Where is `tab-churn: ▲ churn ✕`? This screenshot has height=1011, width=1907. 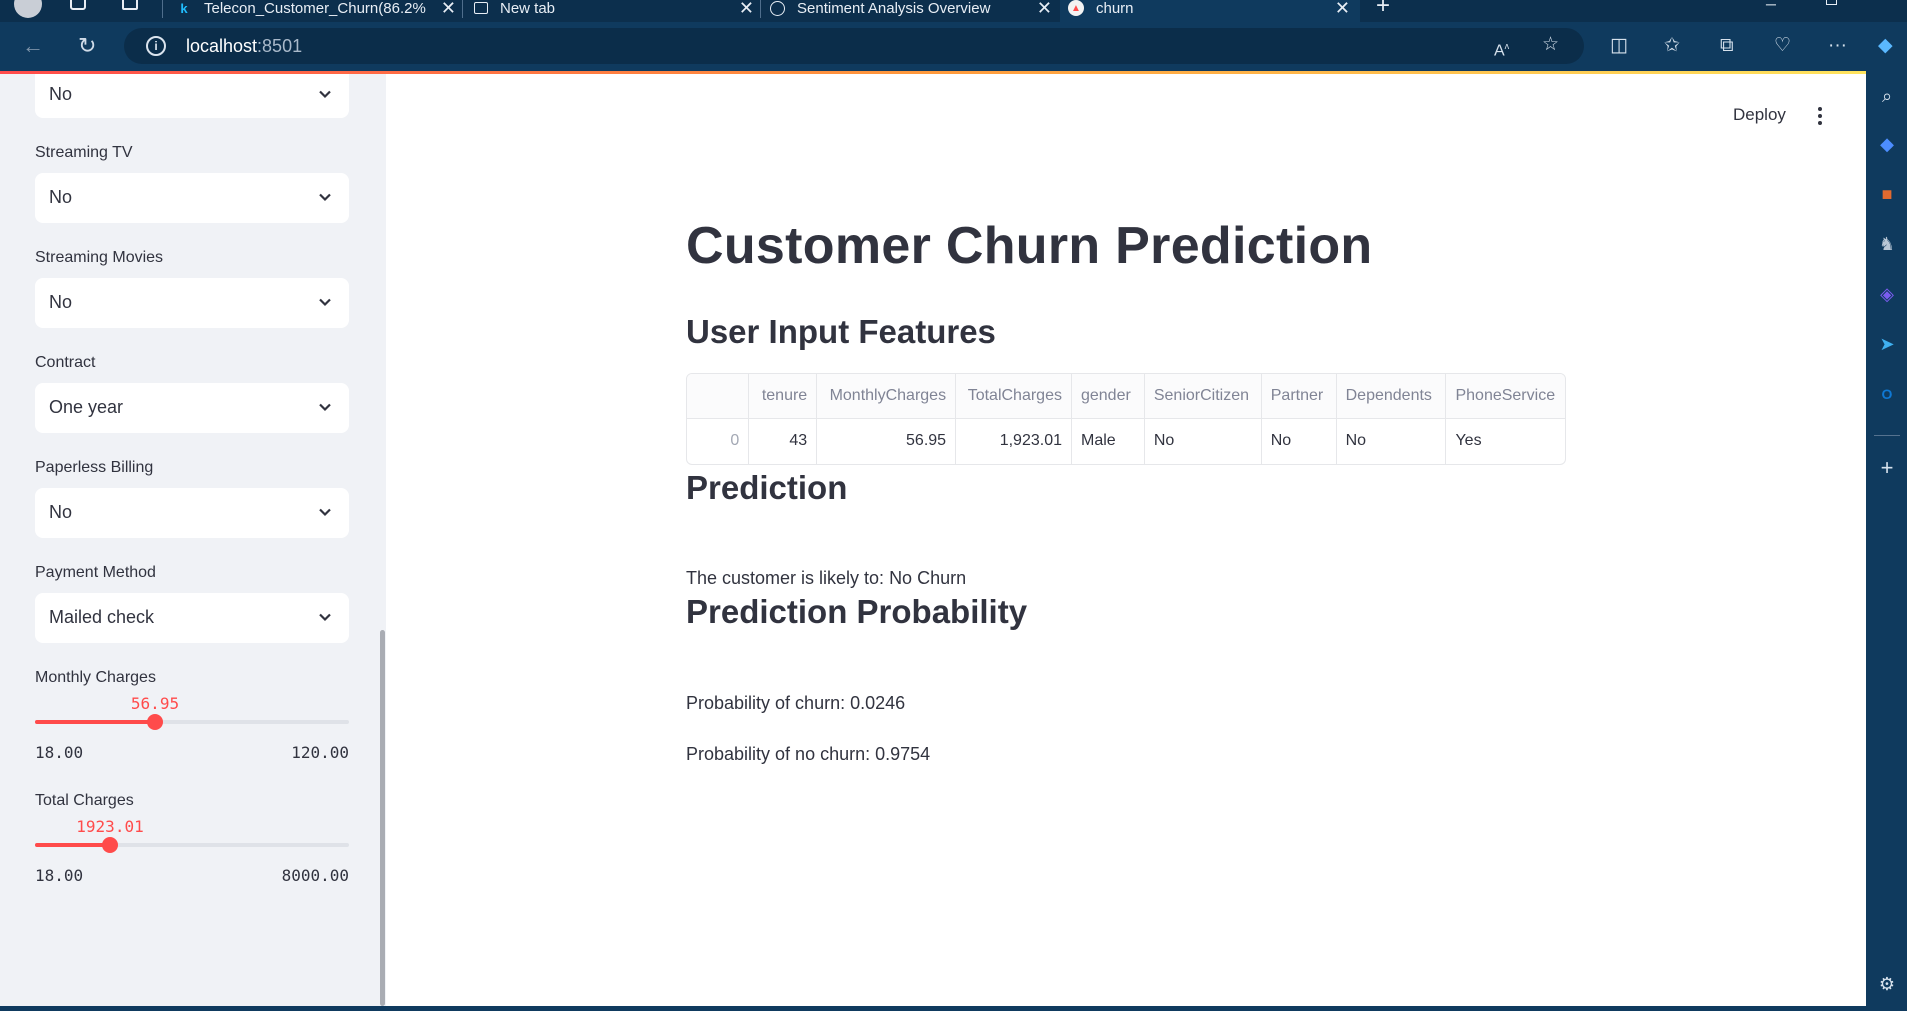
tab-churn: ▲ churn ✕ is located at coordinates (1210, 11).